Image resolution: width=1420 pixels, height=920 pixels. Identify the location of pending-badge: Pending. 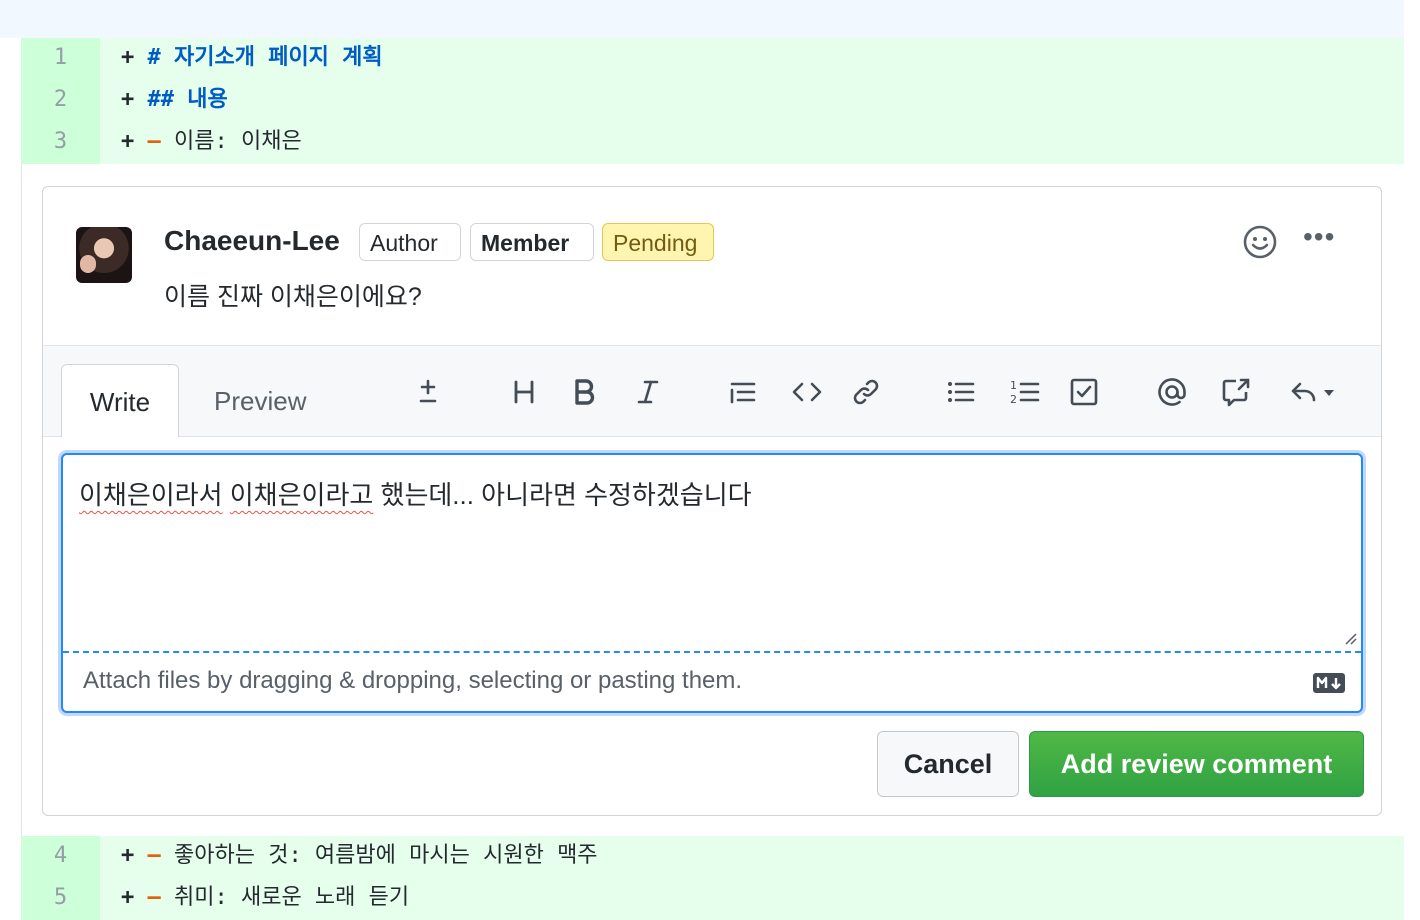
(658, 242).